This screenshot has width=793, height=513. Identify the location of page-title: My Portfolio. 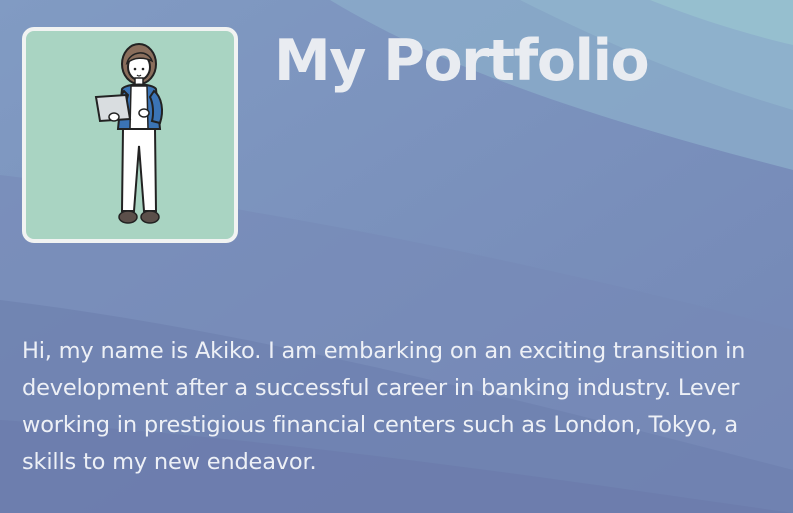
(462, 61).